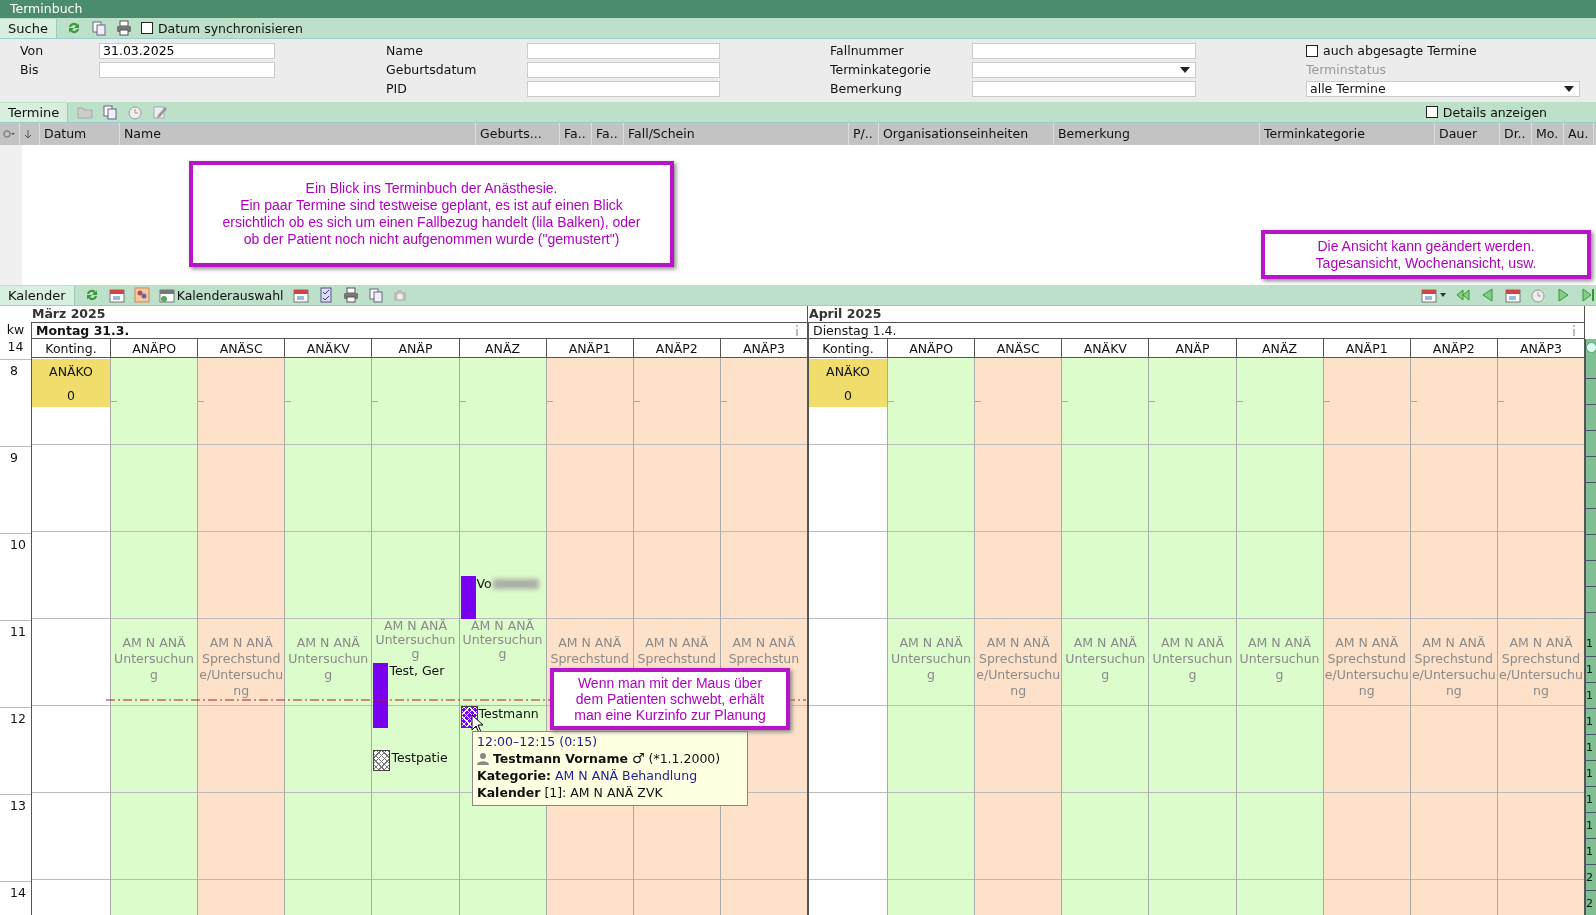  Describe the element at coordinates (382, 760) in the screenshot. I see `pending-marker` at that location.